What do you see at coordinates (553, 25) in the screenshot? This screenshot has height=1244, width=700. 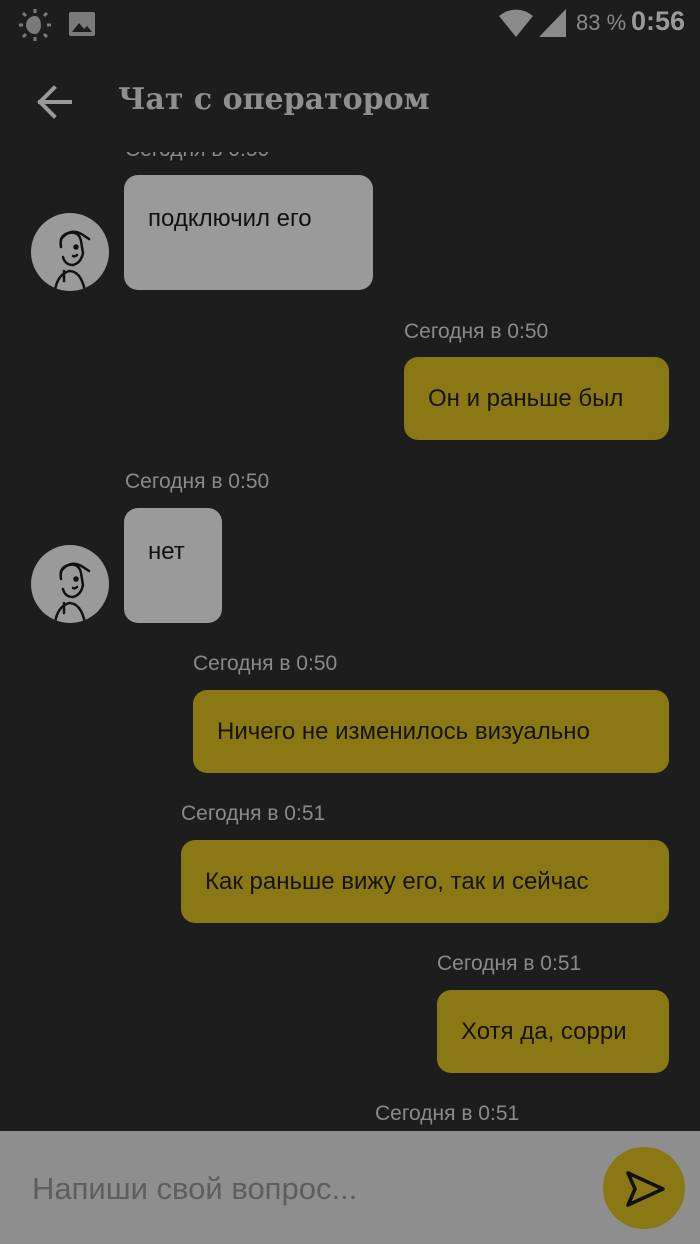 I see `signal-icon` at bounding box center [553, 25].